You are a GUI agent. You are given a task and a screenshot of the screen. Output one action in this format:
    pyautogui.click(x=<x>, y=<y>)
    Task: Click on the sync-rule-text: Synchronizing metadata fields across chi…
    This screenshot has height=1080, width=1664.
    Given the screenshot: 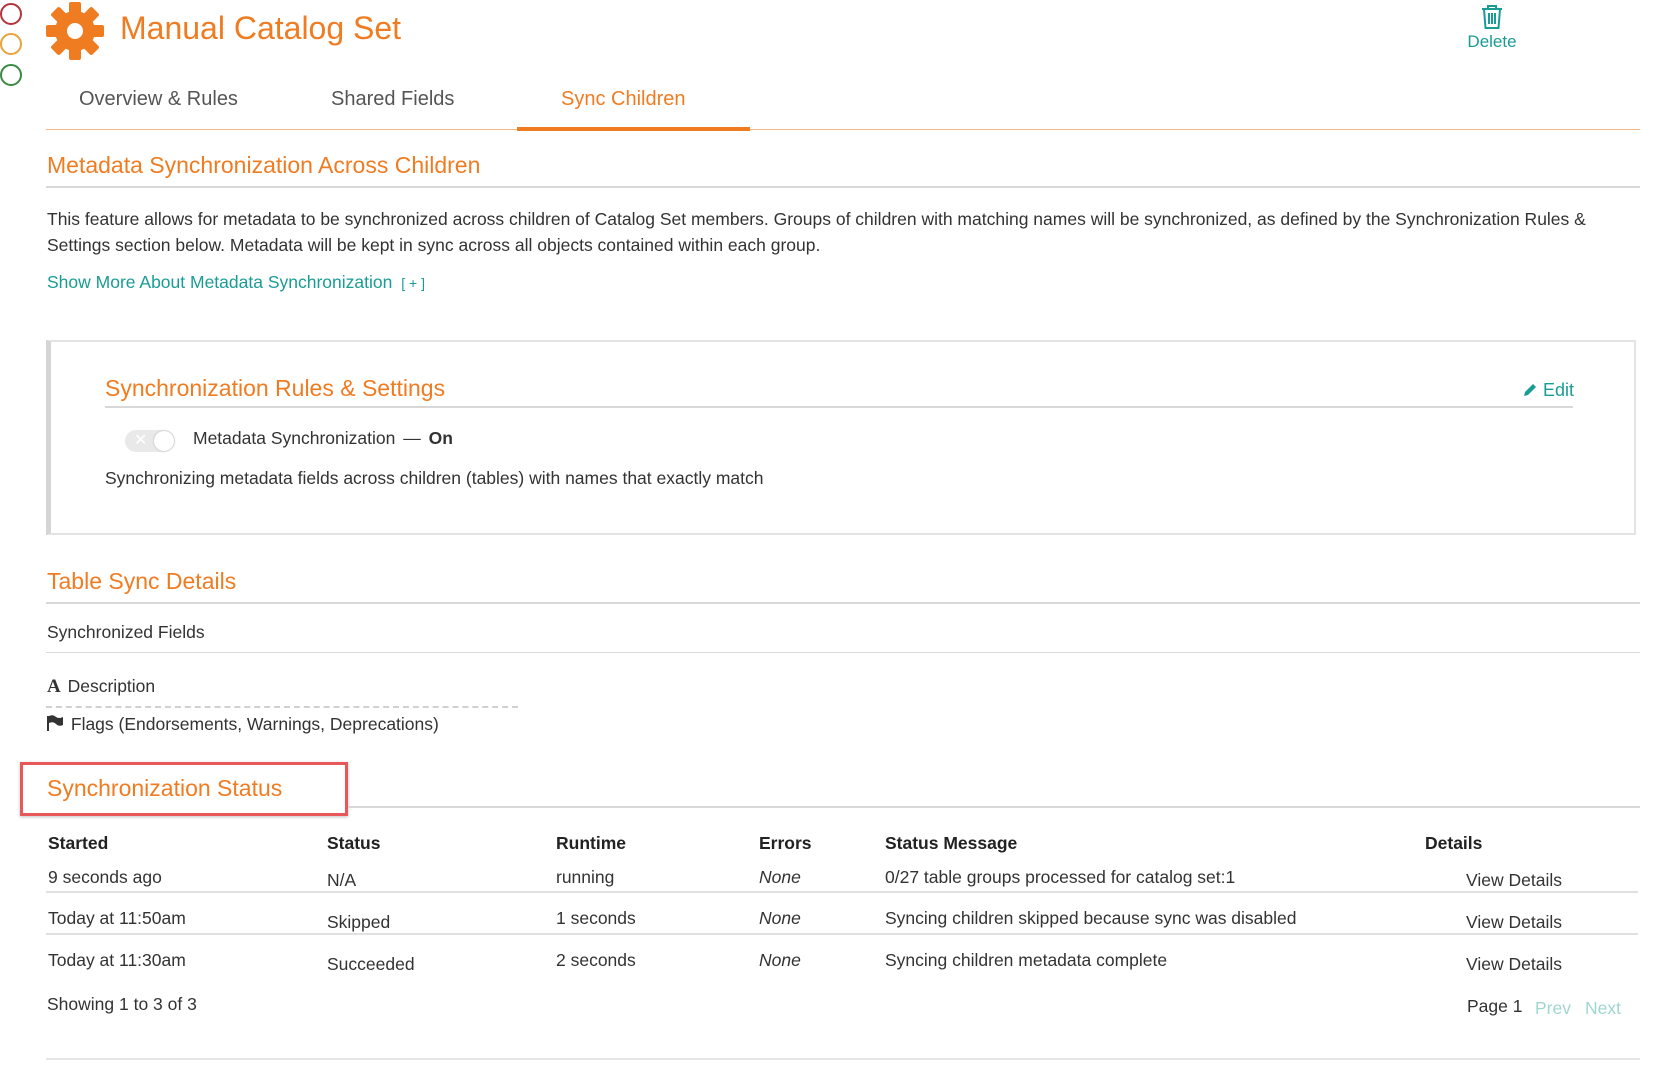 What is the action you would take?
    pyautogui.click(x=434, y=478)
    